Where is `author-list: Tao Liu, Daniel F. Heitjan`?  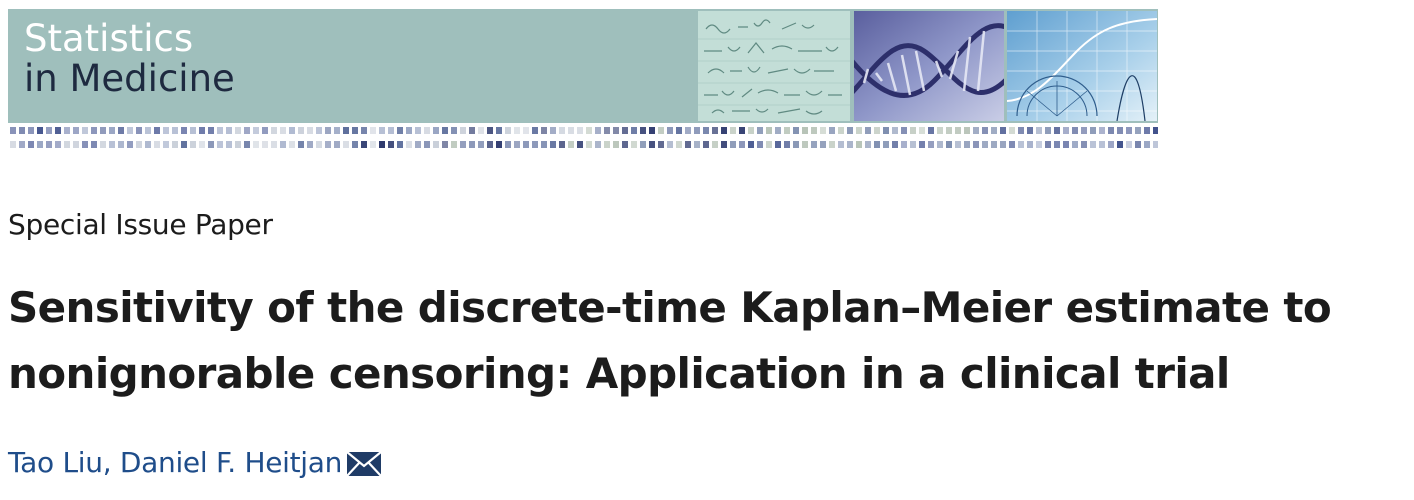
author-list: Tao Liu, Daniel F. Heitjan is located at coordinates (195, 463).